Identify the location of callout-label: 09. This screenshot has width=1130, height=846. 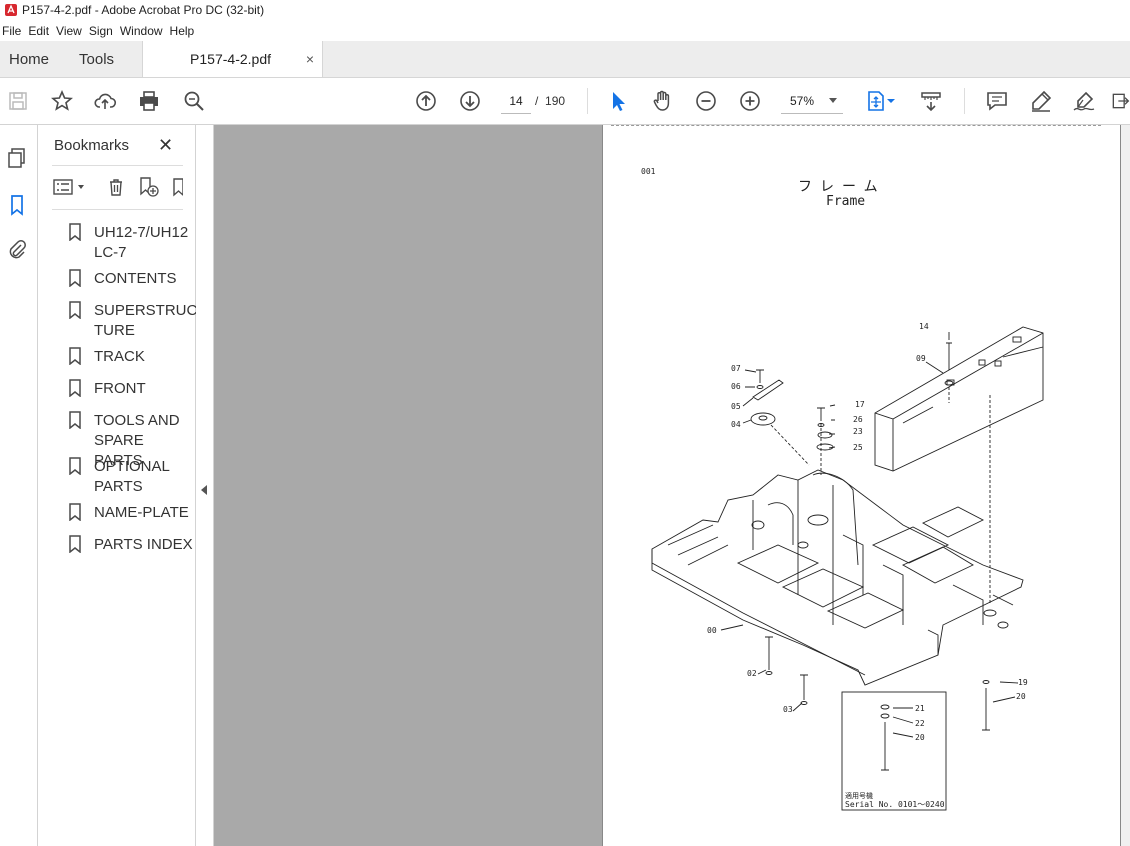
(921, 358).